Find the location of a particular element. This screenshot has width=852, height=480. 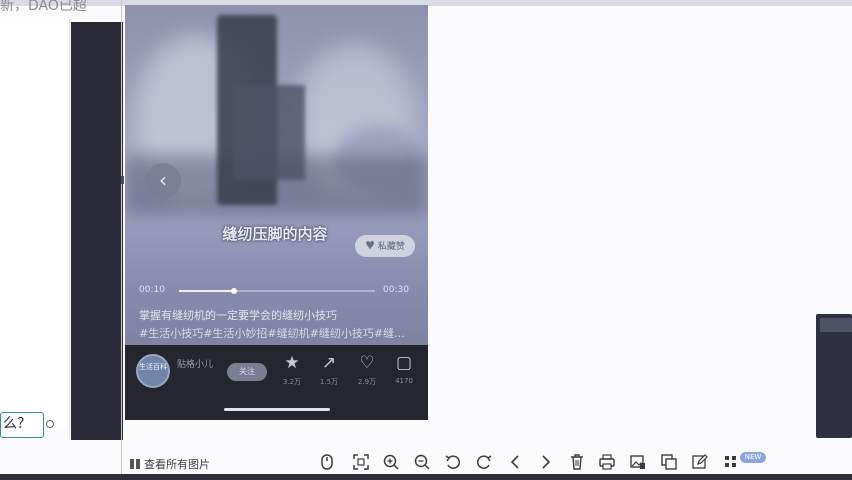

total-time: 00:30 is located at coordinates (396, 290).